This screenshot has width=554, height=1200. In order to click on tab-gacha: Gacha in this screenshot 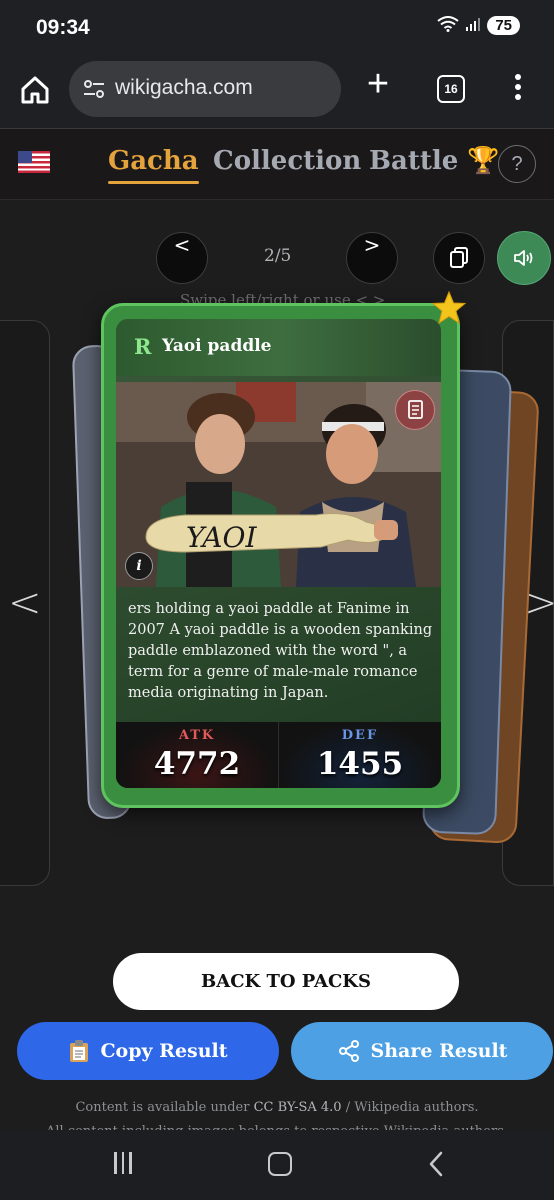, I will do `click(153, 165)`.